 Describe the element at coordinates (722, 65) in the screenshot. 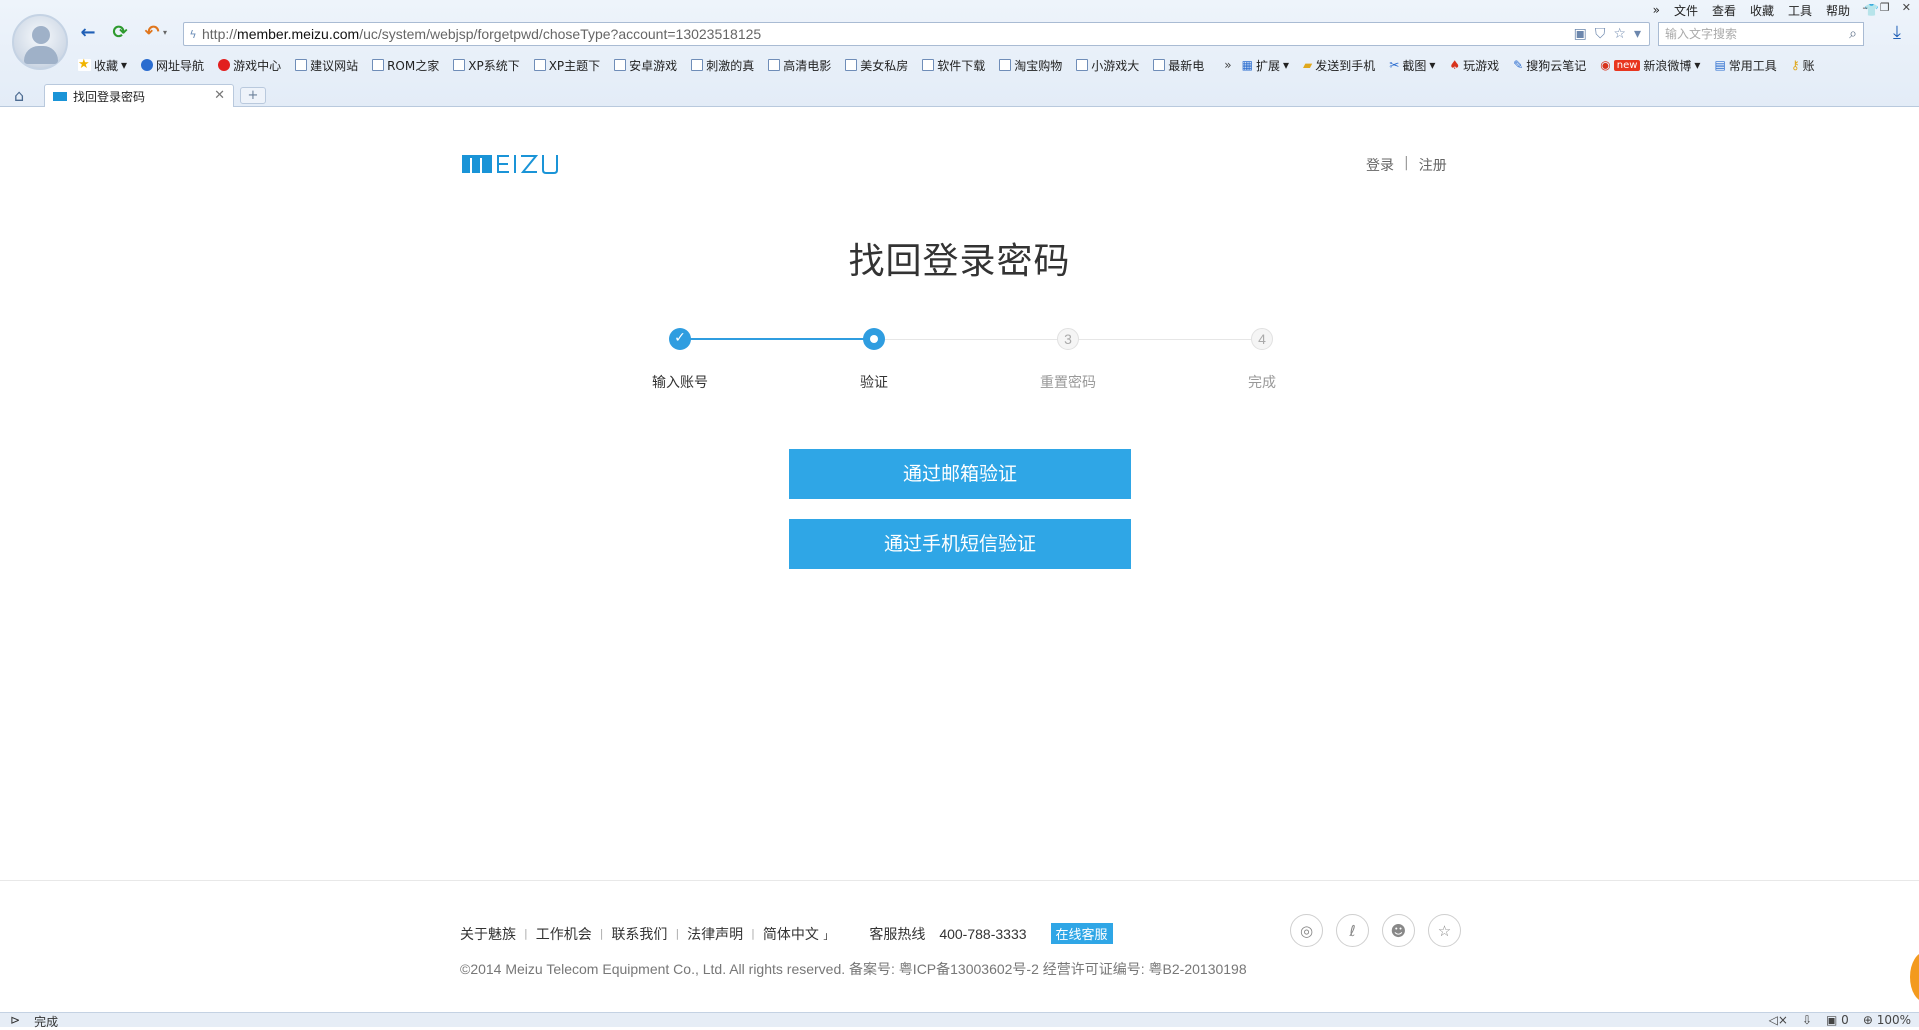

I see `bookmark-item: 刺激的真` at that location.